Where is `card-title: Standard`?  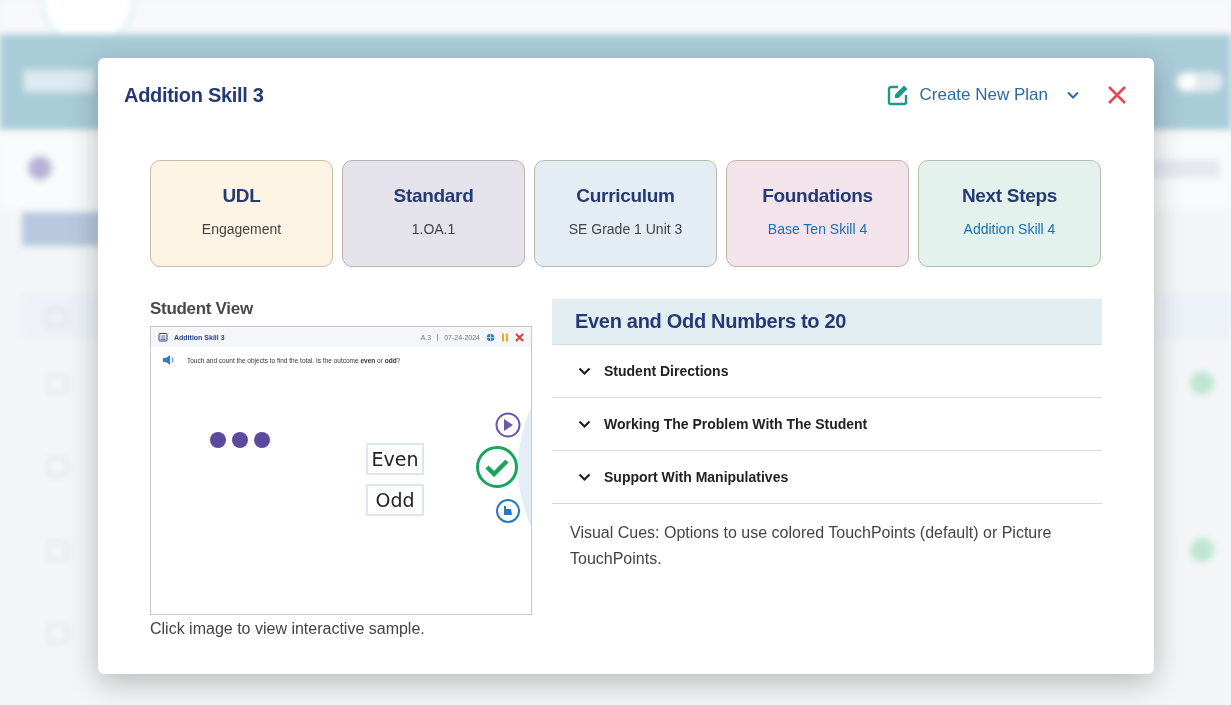 card-title: Standard is located at coordinates (433, 196).